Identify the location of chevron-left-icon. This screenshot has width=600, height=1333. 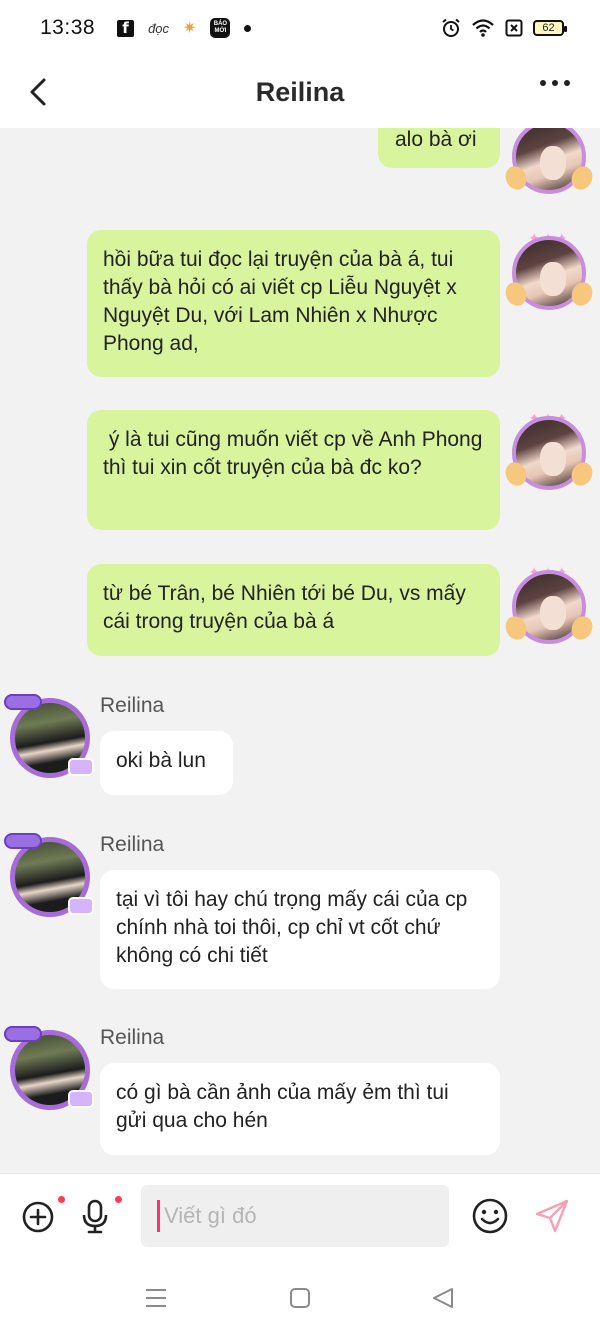
(38, 92).